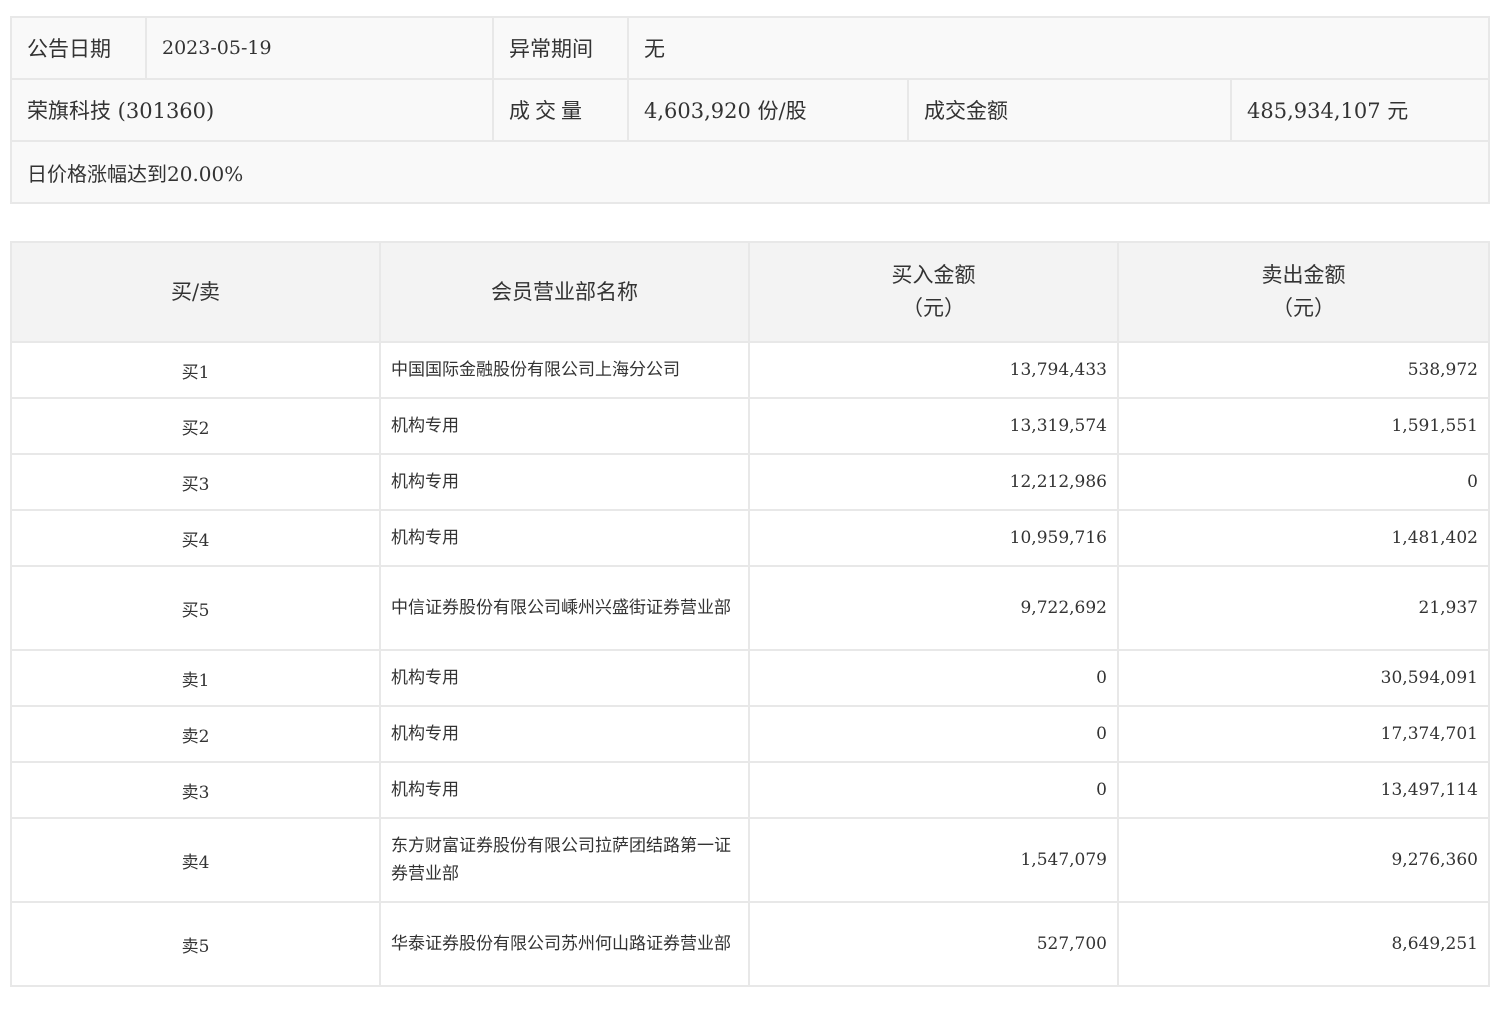 The image size is (1500, 1010). I want to click on row-side: 卖2, so click(195, 734).